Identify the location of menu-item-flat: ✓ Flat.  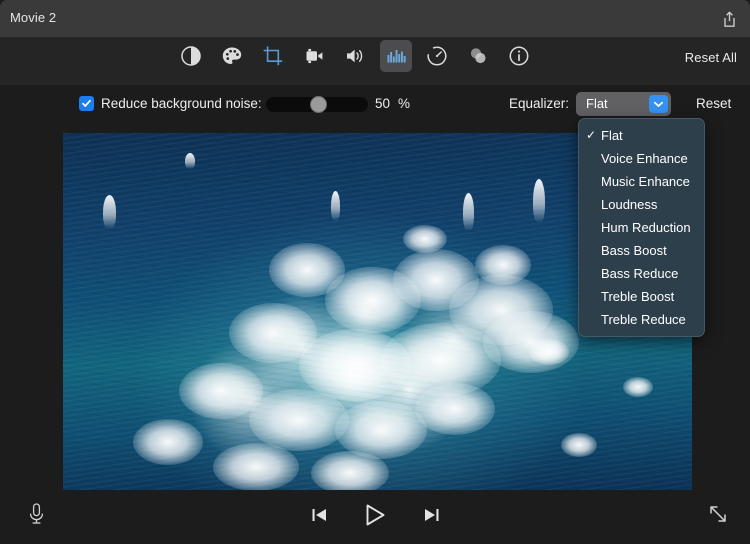
(641, 135).